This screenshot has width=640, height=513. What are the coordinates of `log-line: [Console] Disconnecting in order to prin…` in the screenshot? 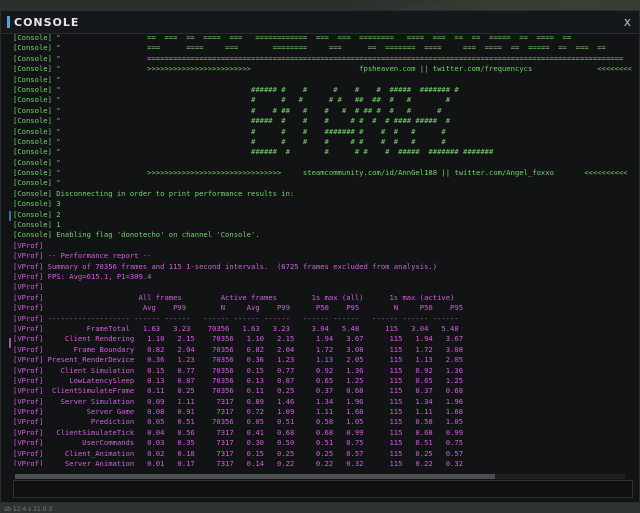 It's located at (154, 193).